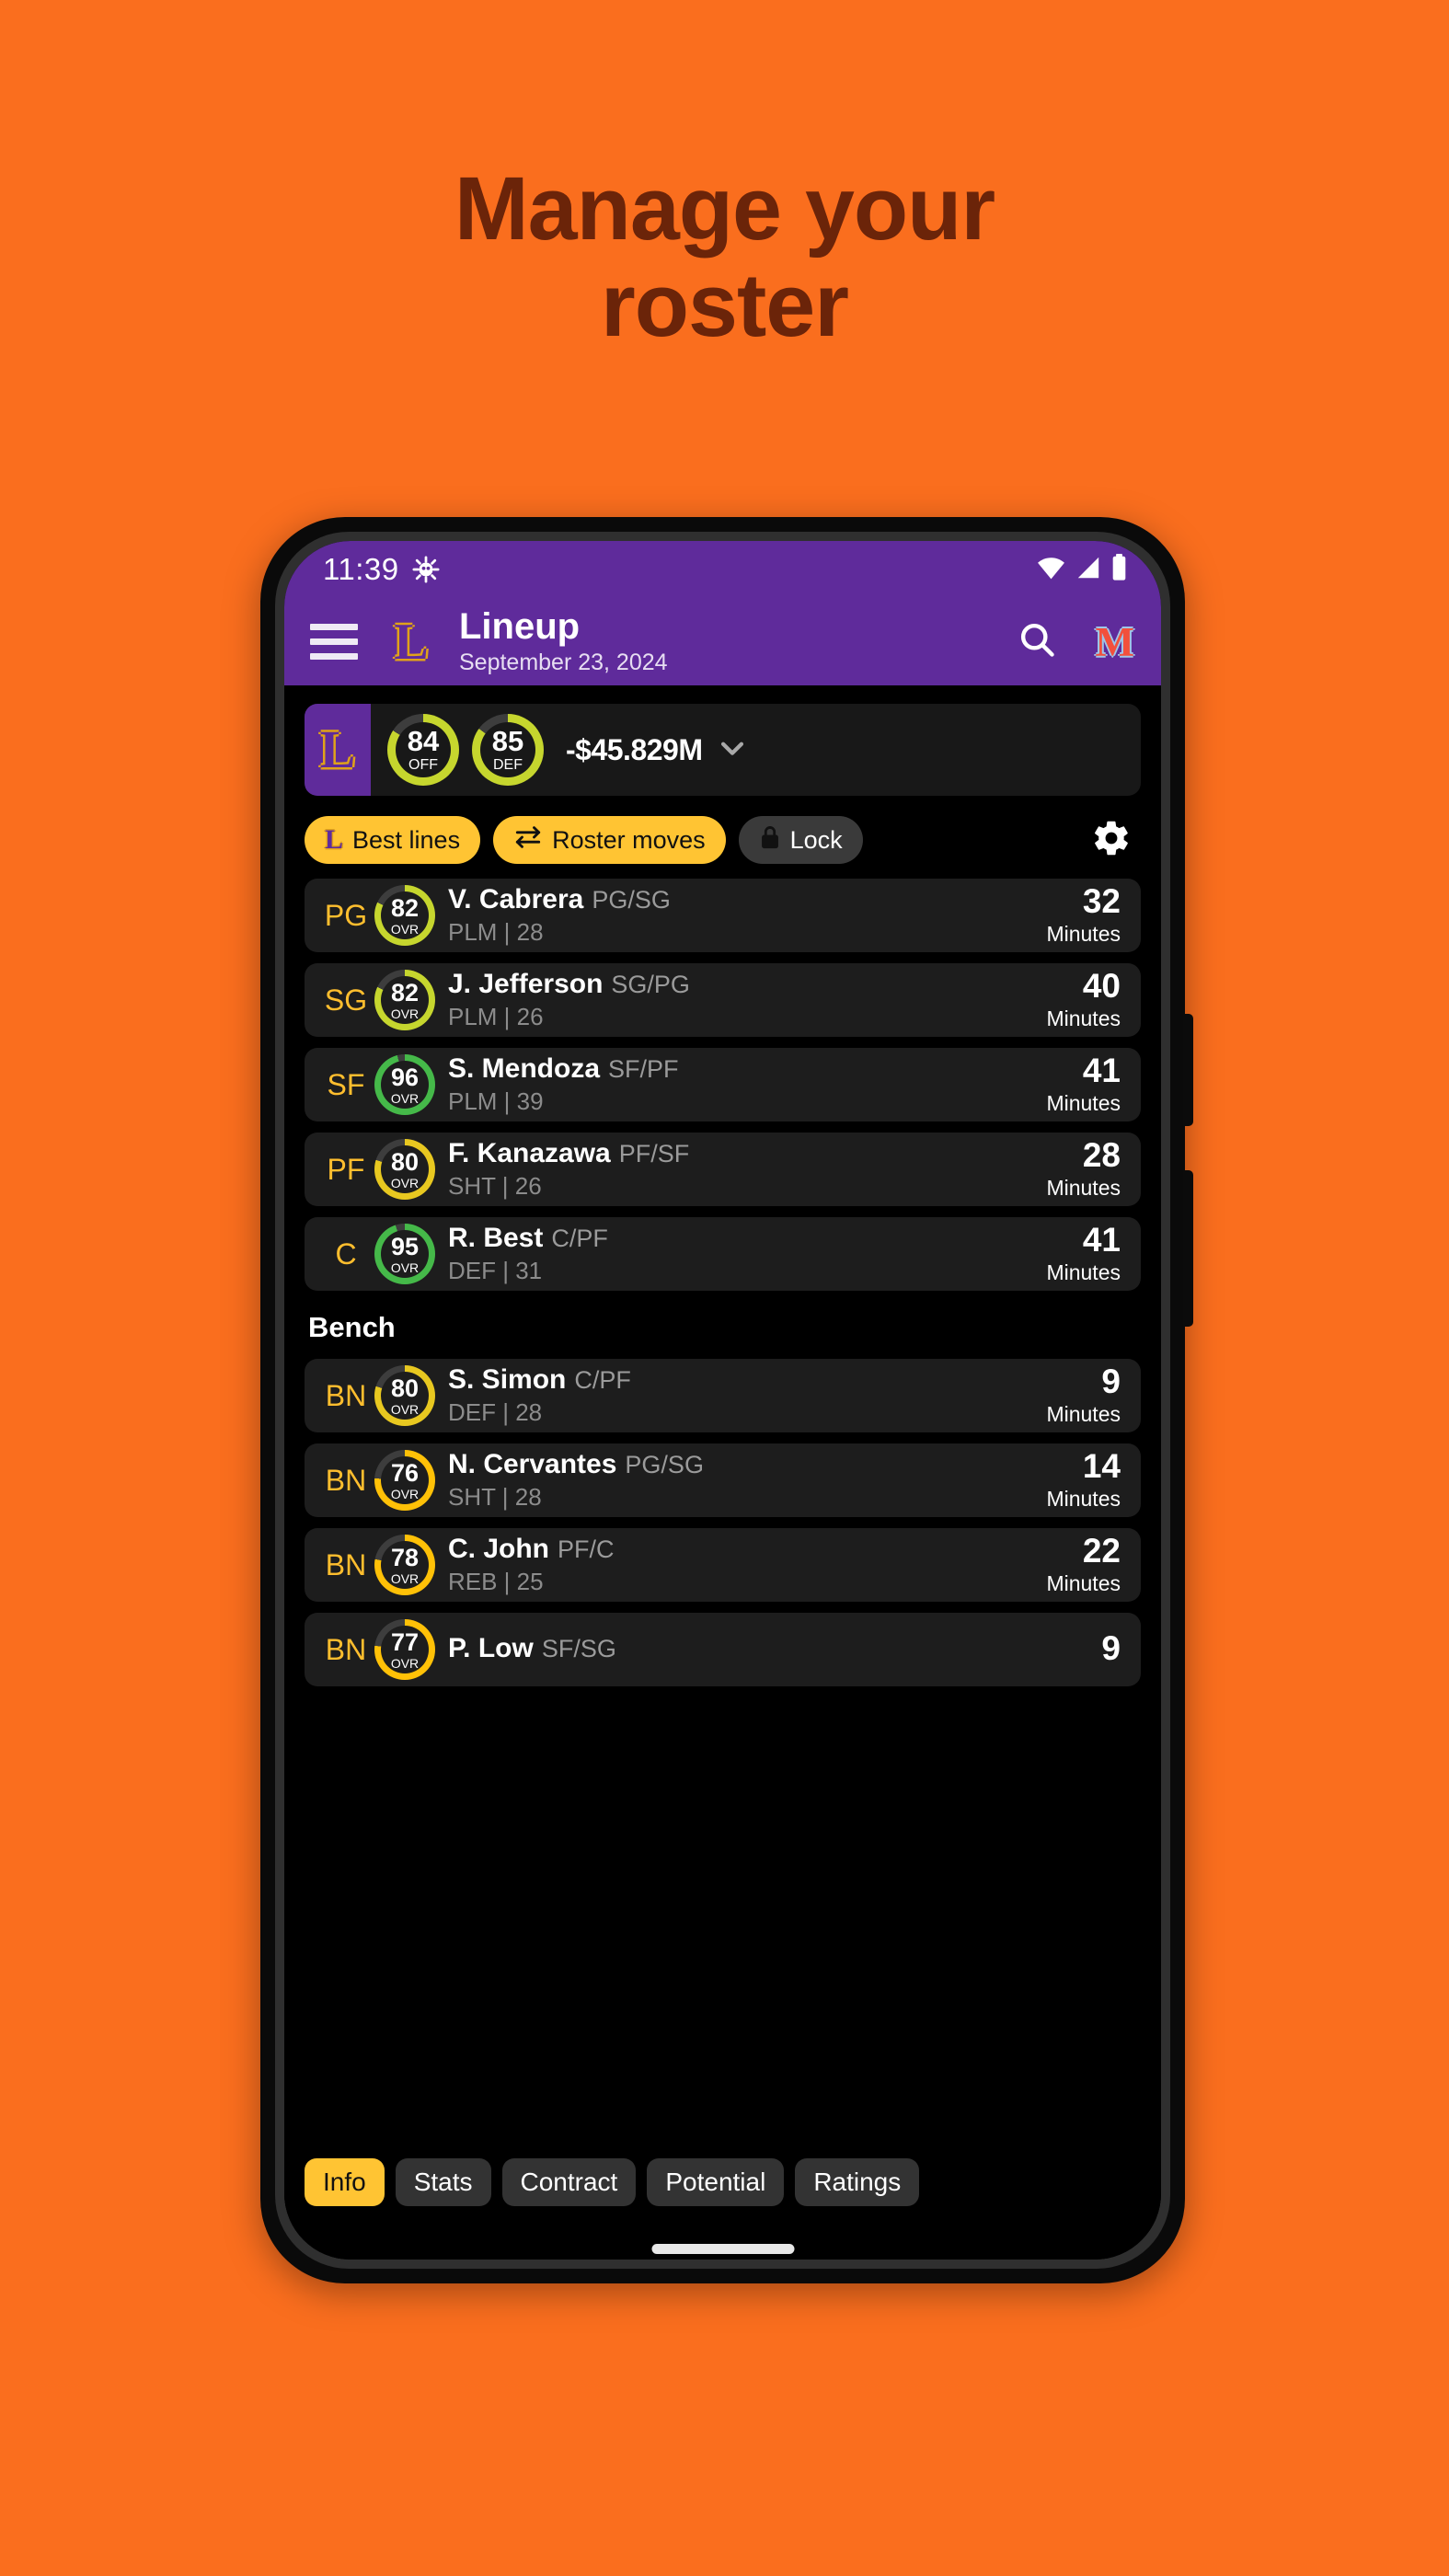 The image size is (1449, 2576). I want to click on roster-actions-bar: L Best lines Roster moves Lock, so click(723, 840).